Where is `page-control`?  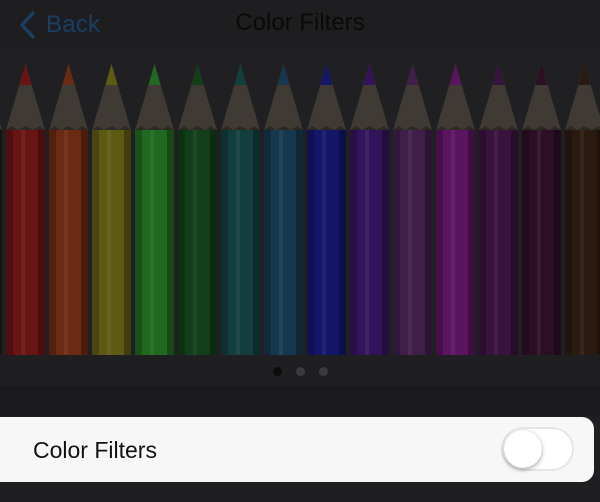 page-control is located at coordinates (300, 371).